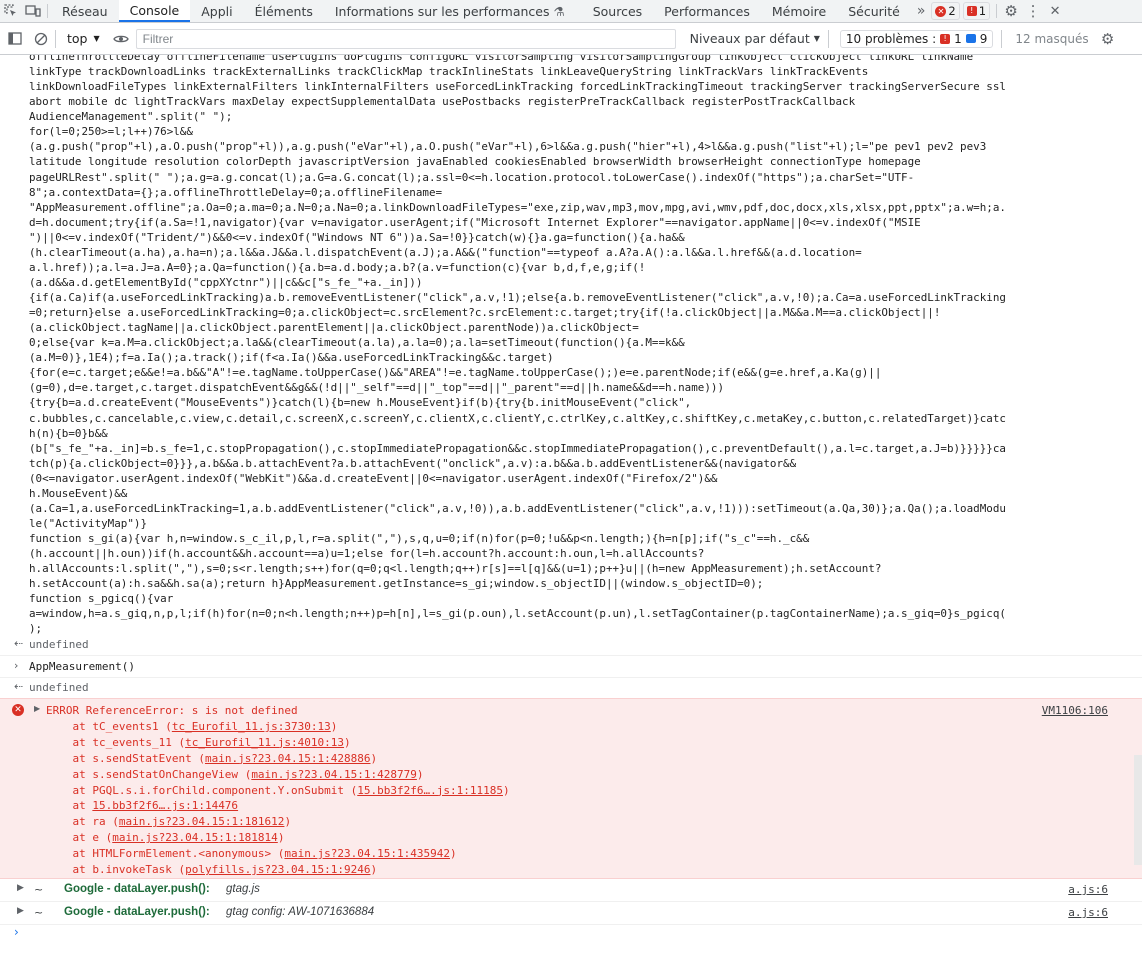 This screenshot has width=1142, height=961. What do you see at coordinates (112, 742) in the screenshot?
I see `stack-frame-function: at tc_events_11` at bounding box center [112, 742].